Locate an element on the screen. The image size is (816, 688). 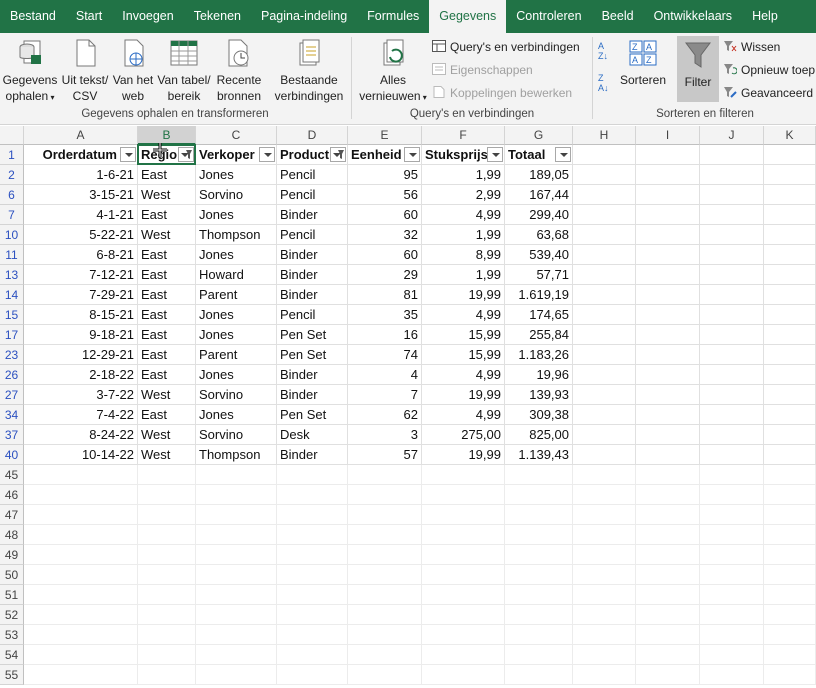
table-cell: 57 is located at coordinates (385, 455).